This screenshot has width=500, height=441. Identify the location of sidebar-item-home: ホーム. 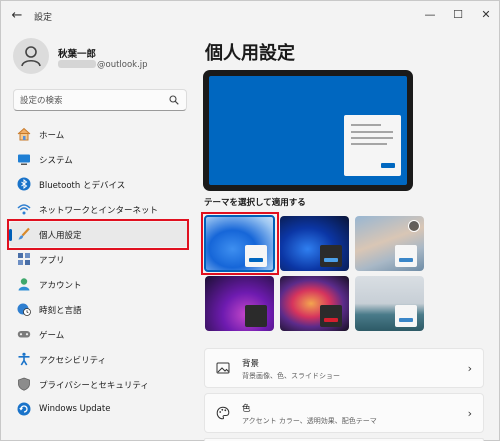
(99, 134).